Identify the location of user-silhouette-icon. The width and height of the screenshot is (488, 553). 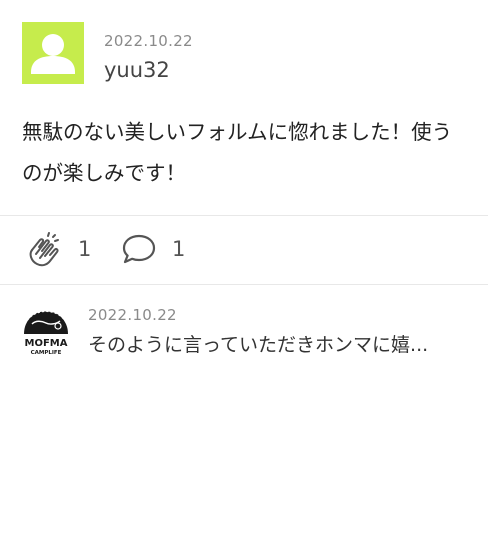
(53, 54).